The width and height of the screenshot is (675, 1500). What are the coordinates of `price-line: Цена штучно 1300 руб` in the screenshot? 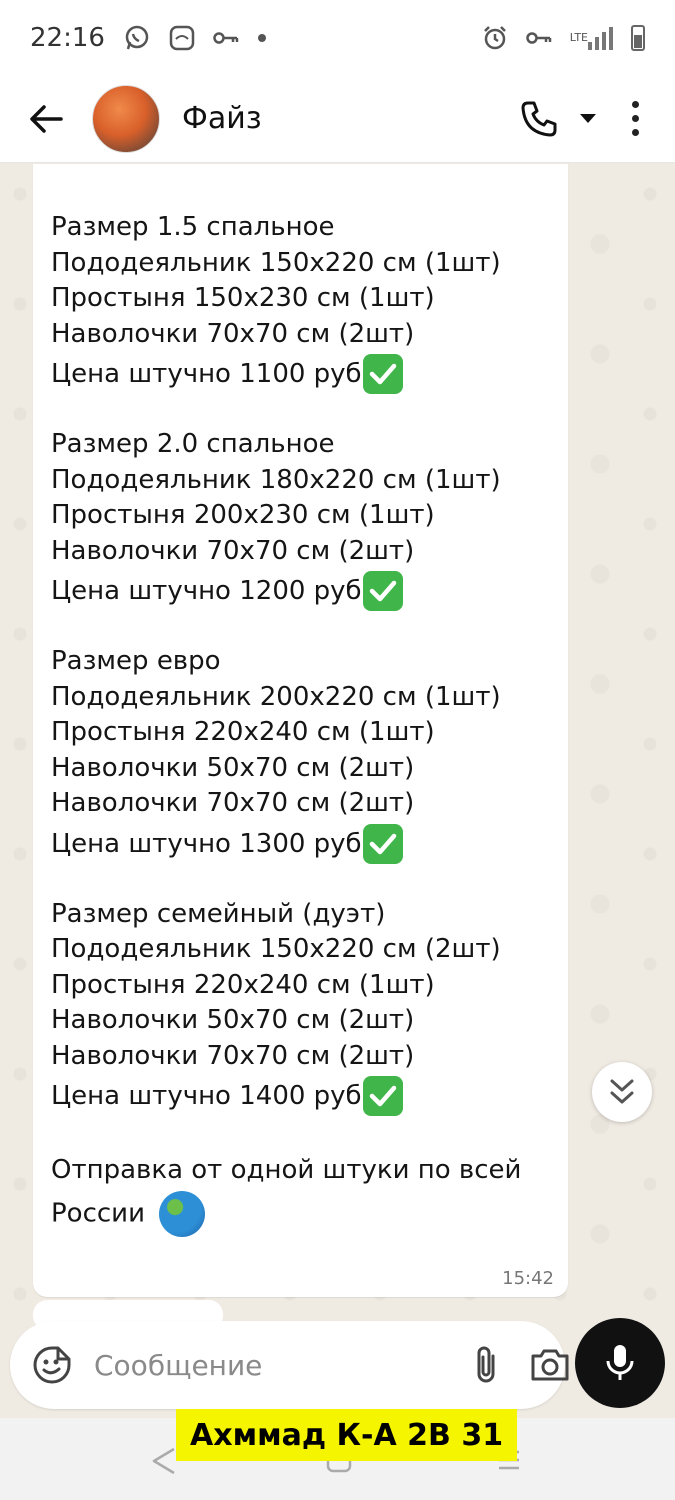 It's located at (299, 844).